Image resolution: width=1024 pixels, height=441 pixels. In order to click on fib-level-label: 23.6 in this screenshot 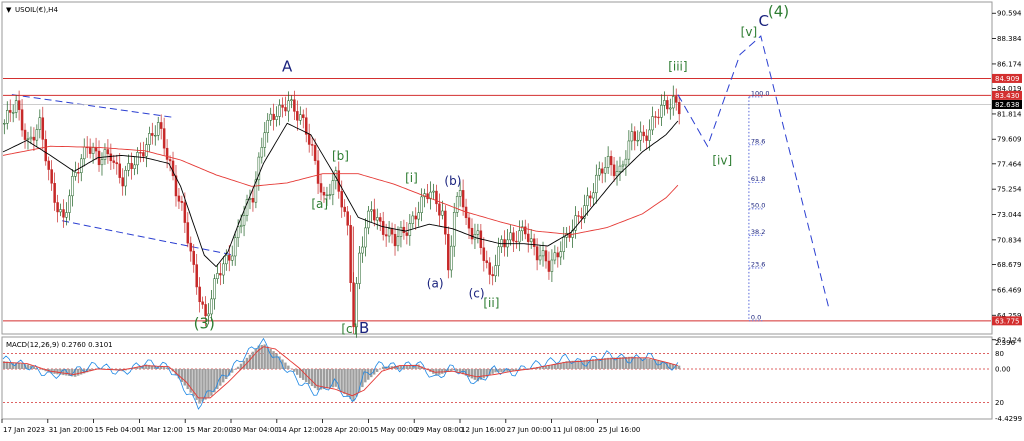, I will do `click(758, 264)`.